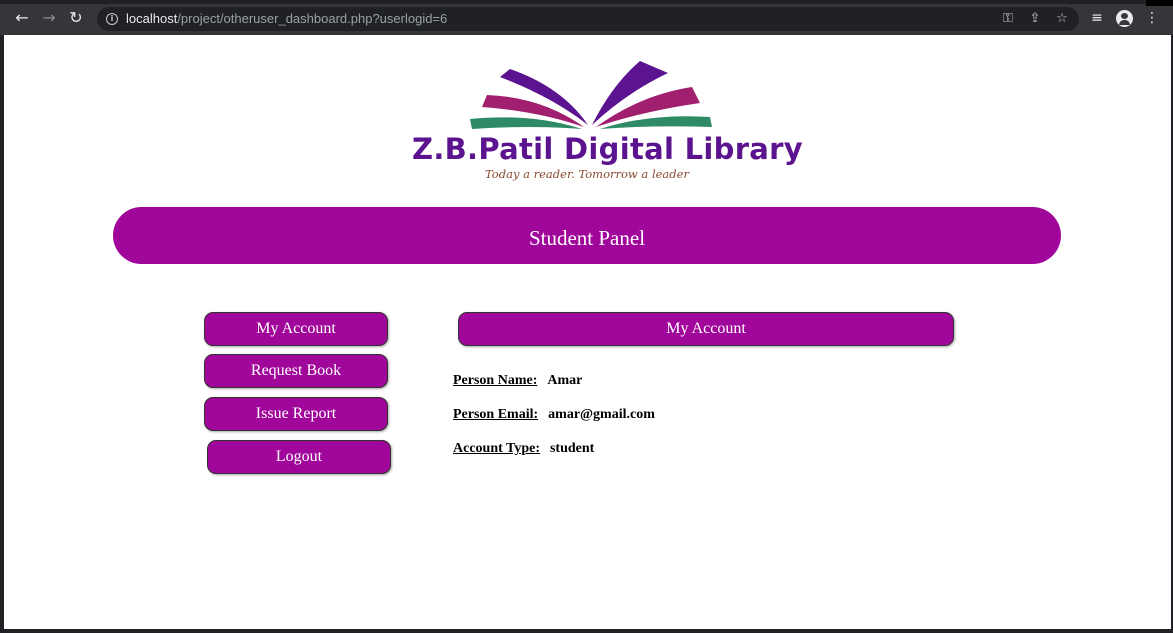 The image size is (1173, 633). I want to click on tab-edge, so click(1159, 3).